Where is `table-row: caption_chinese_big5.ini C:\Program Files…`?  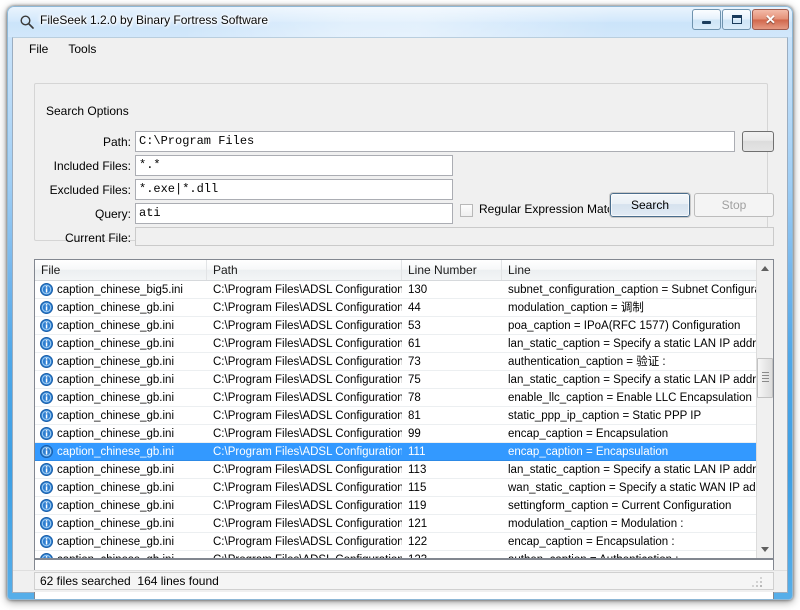 table-row: caption_chinese_big5.ini C:\Program Files… is located at coordinates (395, 290).